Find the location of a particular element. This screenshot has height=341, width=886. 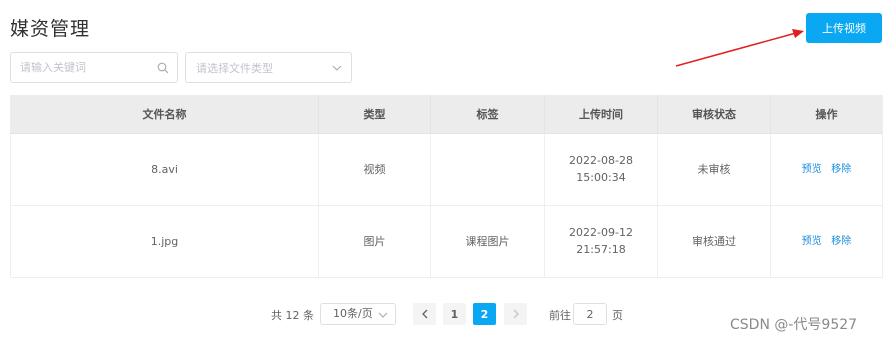

file-type-select: 请选择文件类型 is located at coordinates (268, 67).